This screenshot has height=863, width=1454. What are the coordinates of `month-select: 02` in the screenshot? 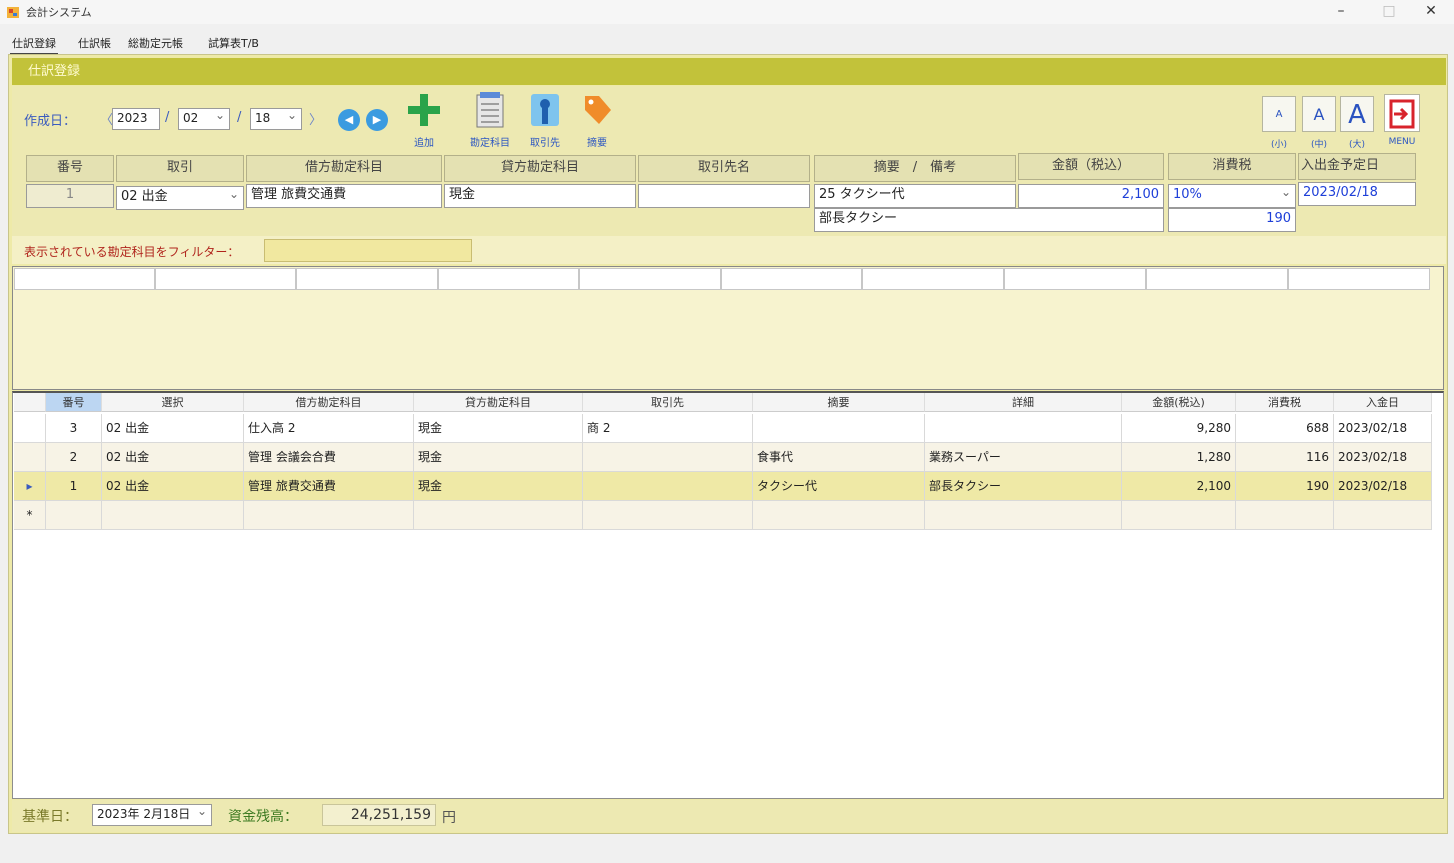 It's located at (204, 118).